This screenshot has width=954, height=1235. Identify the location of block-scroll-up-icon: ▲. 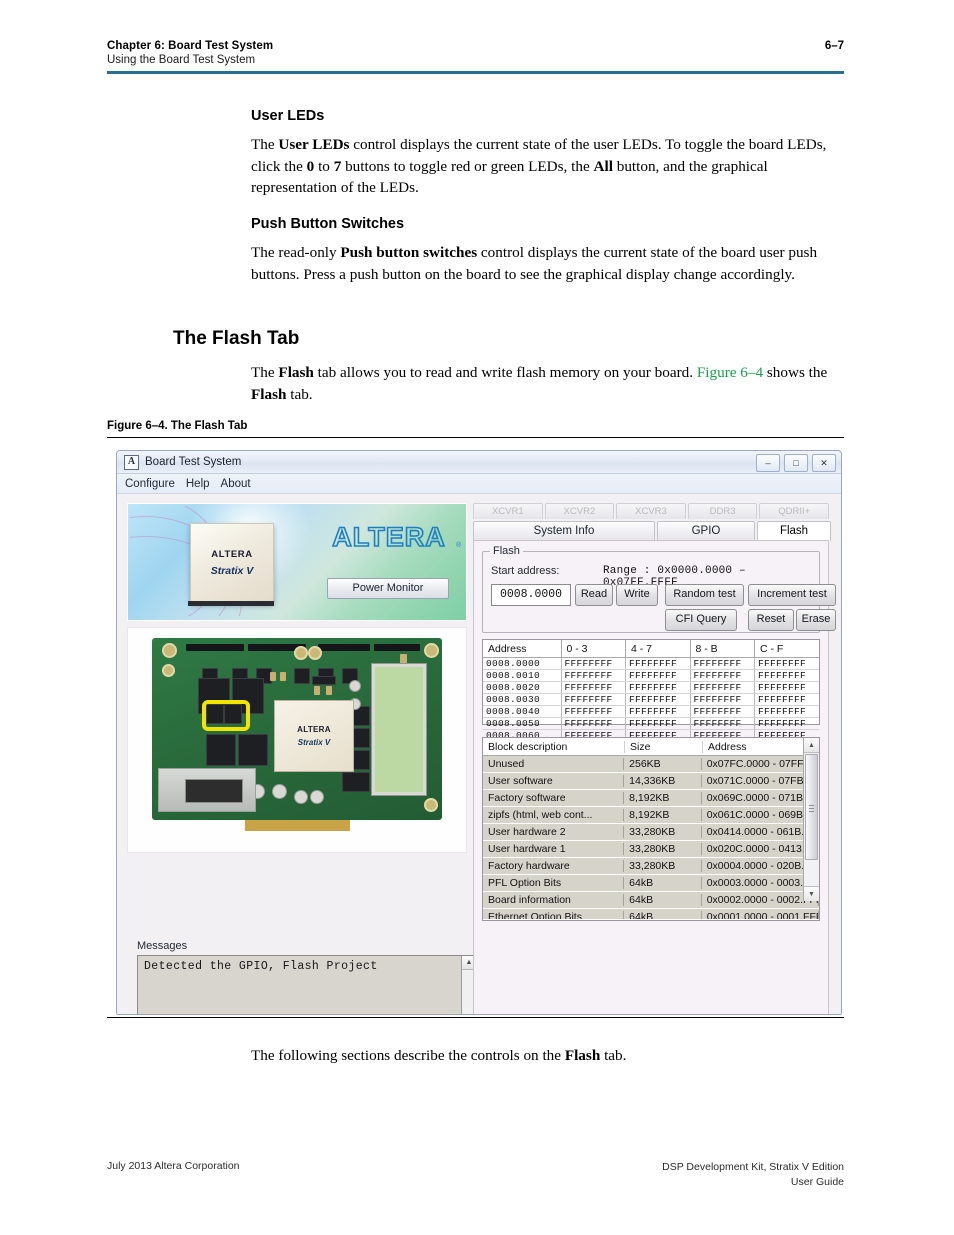
(811, 745).